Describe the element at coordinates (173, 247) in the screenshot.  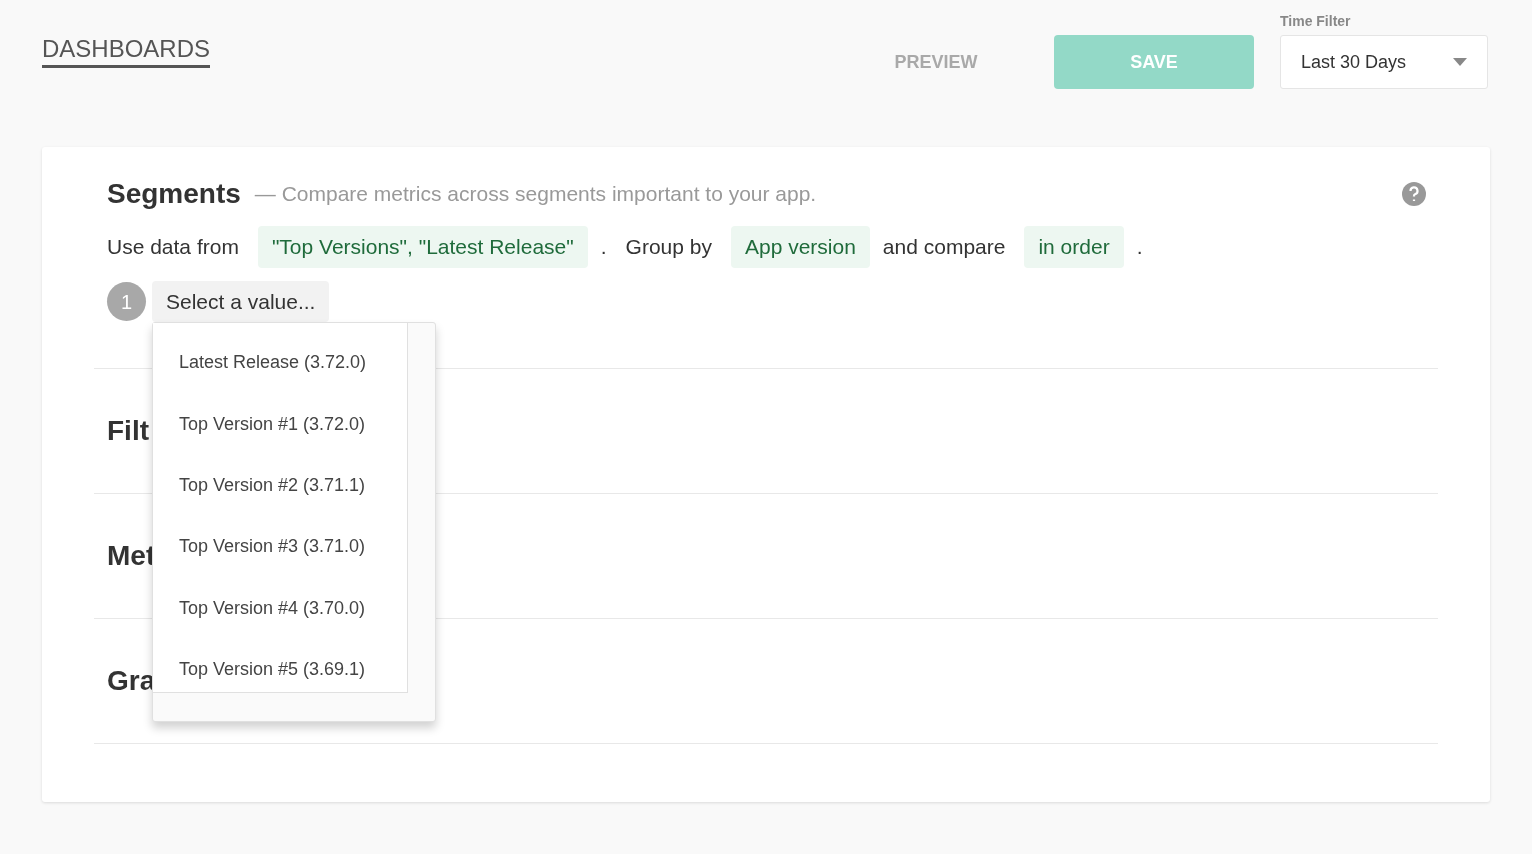
I see `sentence-text: Use data from` at that location.